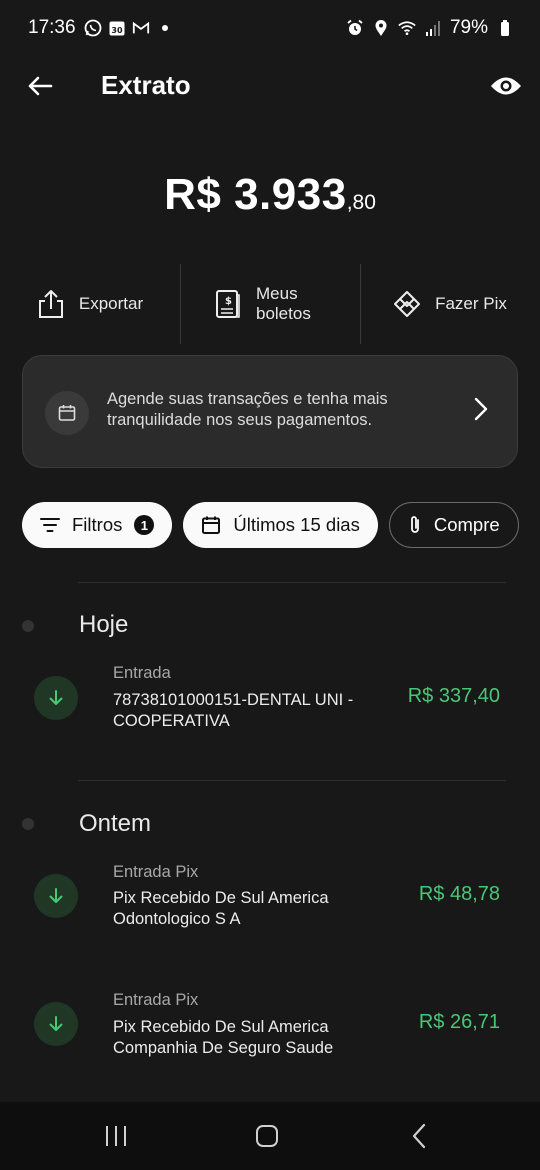 The height and width of the screenshot is (1170, 540). I want to click on balance-cents: ,80, so click(361, 202).